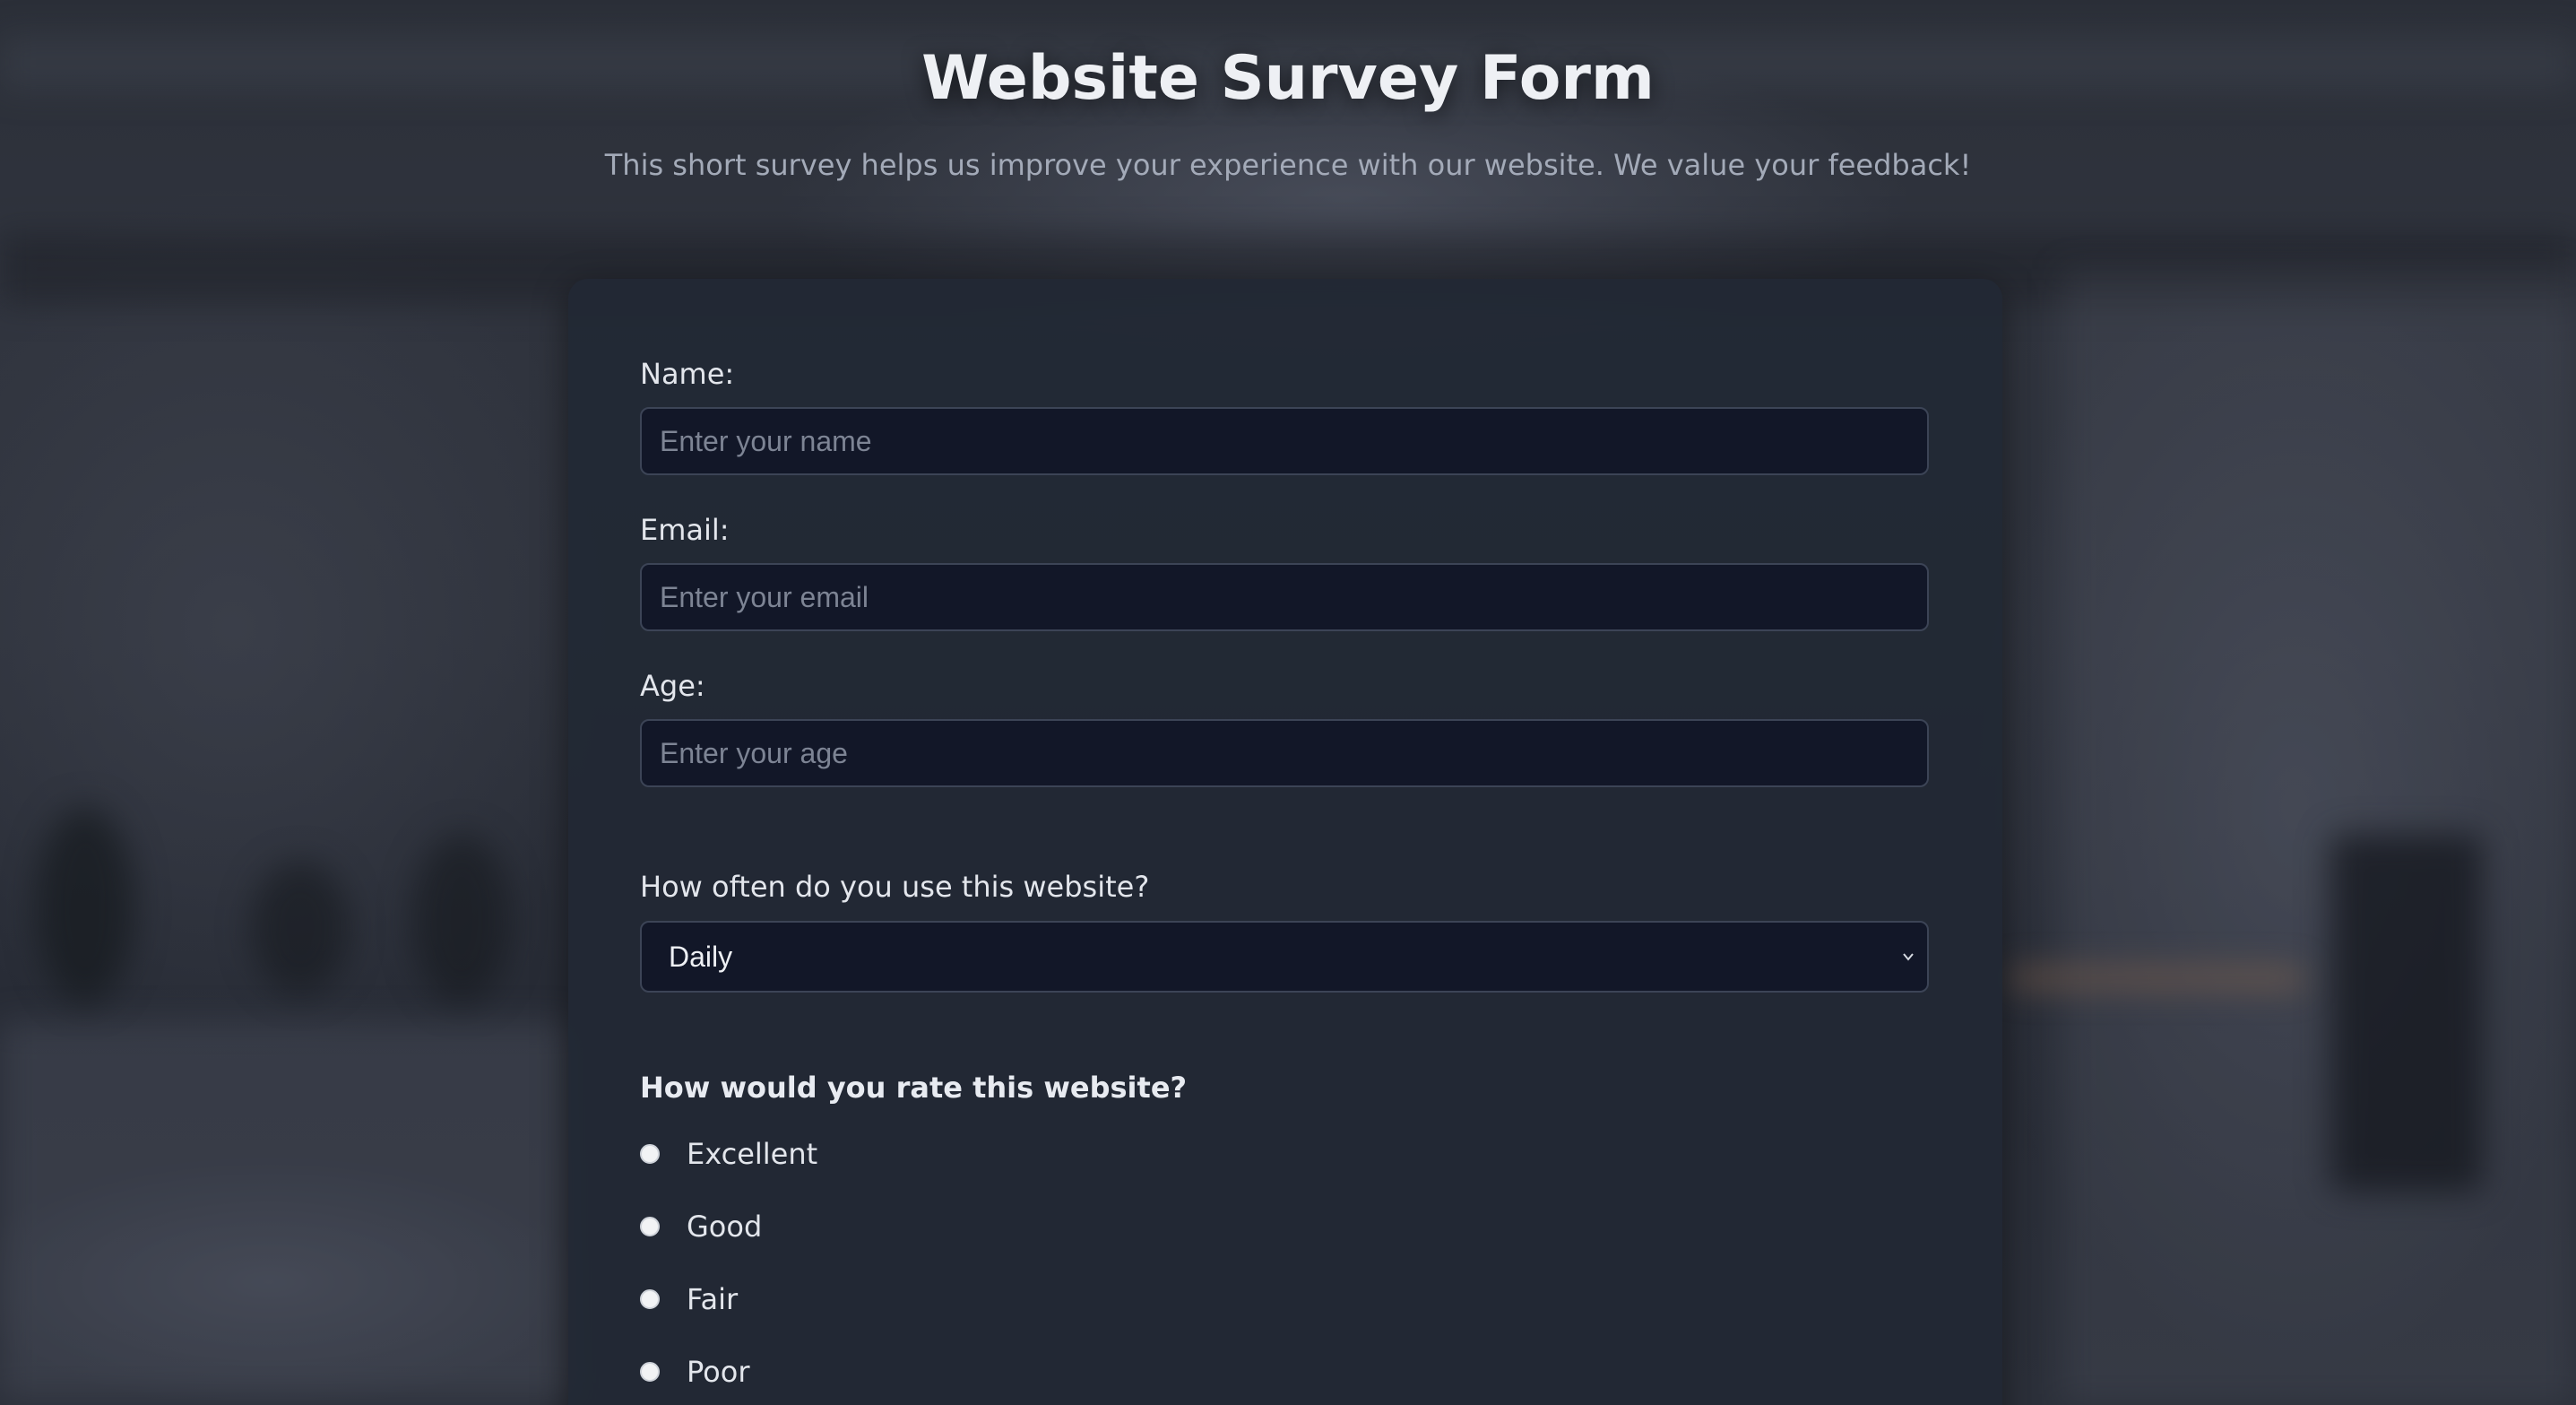  Describe the element at coordinates (909, 1373) in the screenshot. I see `rating-option-poor: Poor` at that location.